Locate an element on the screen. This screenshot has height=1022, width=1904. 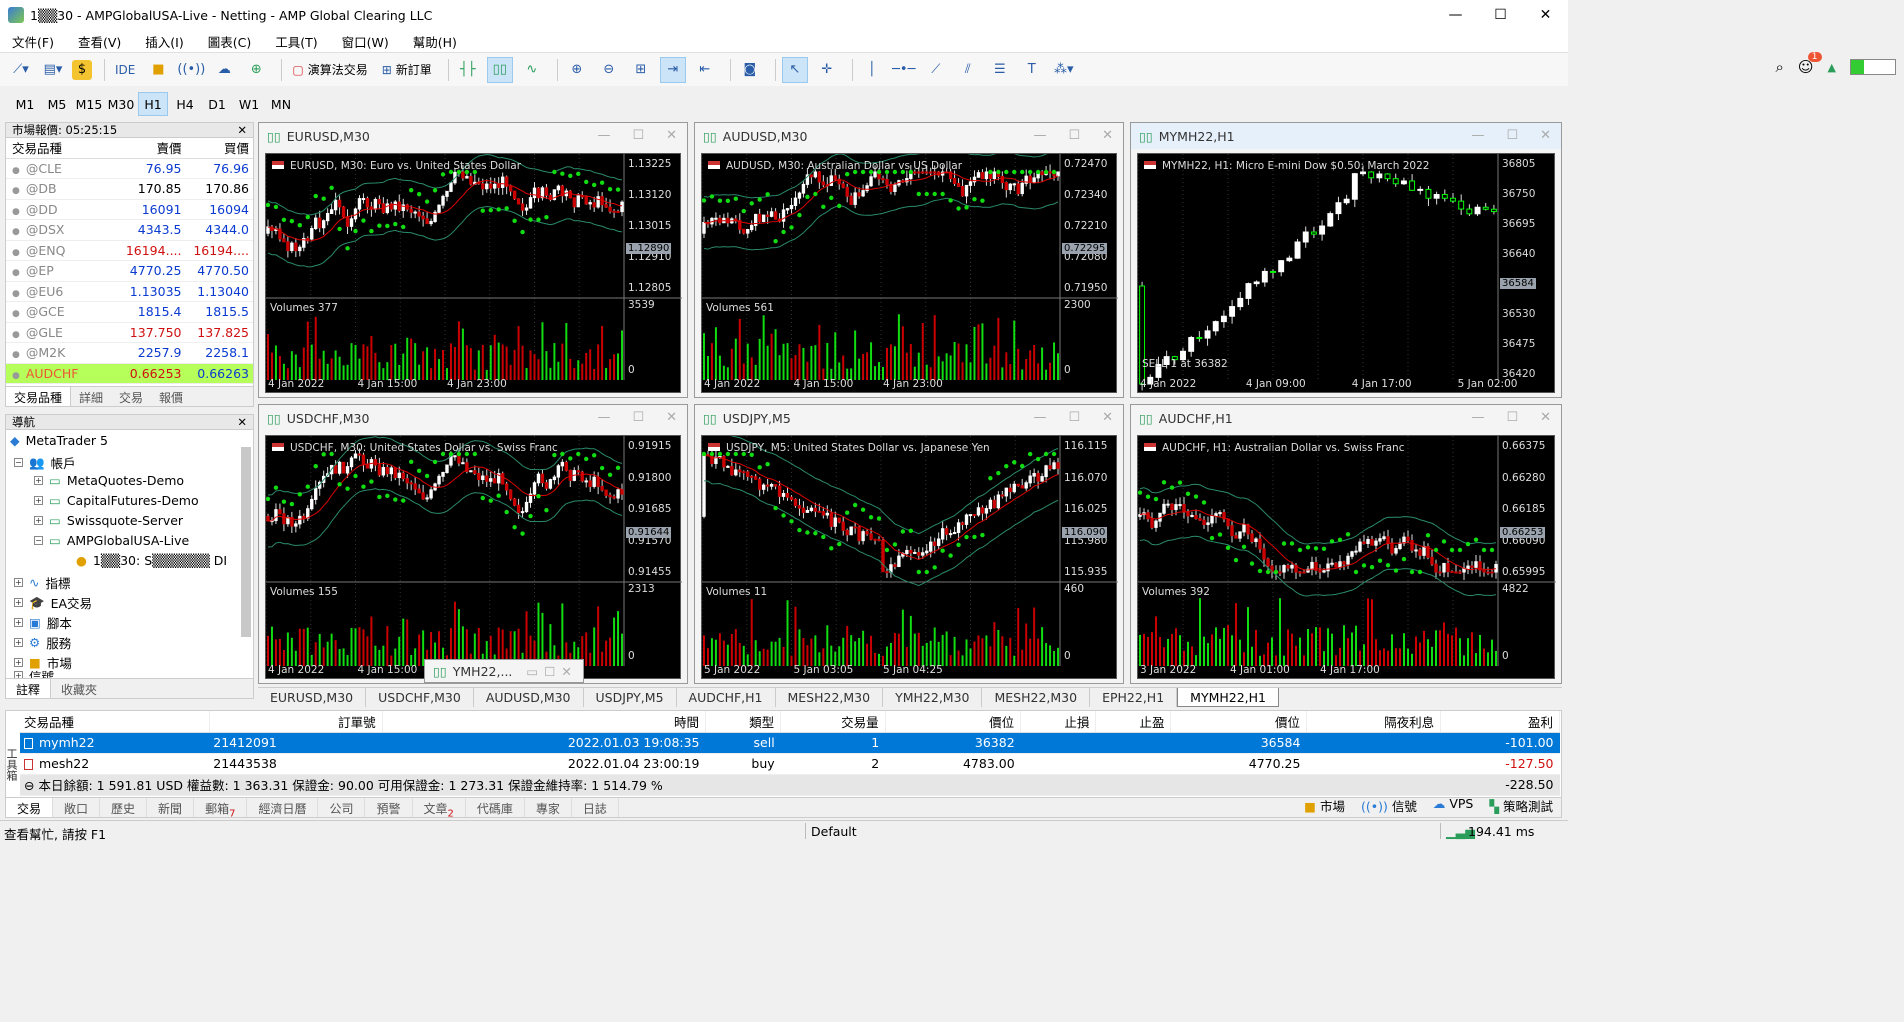
trade-col-header: 盈利 is located at coordinates (1500, 722).